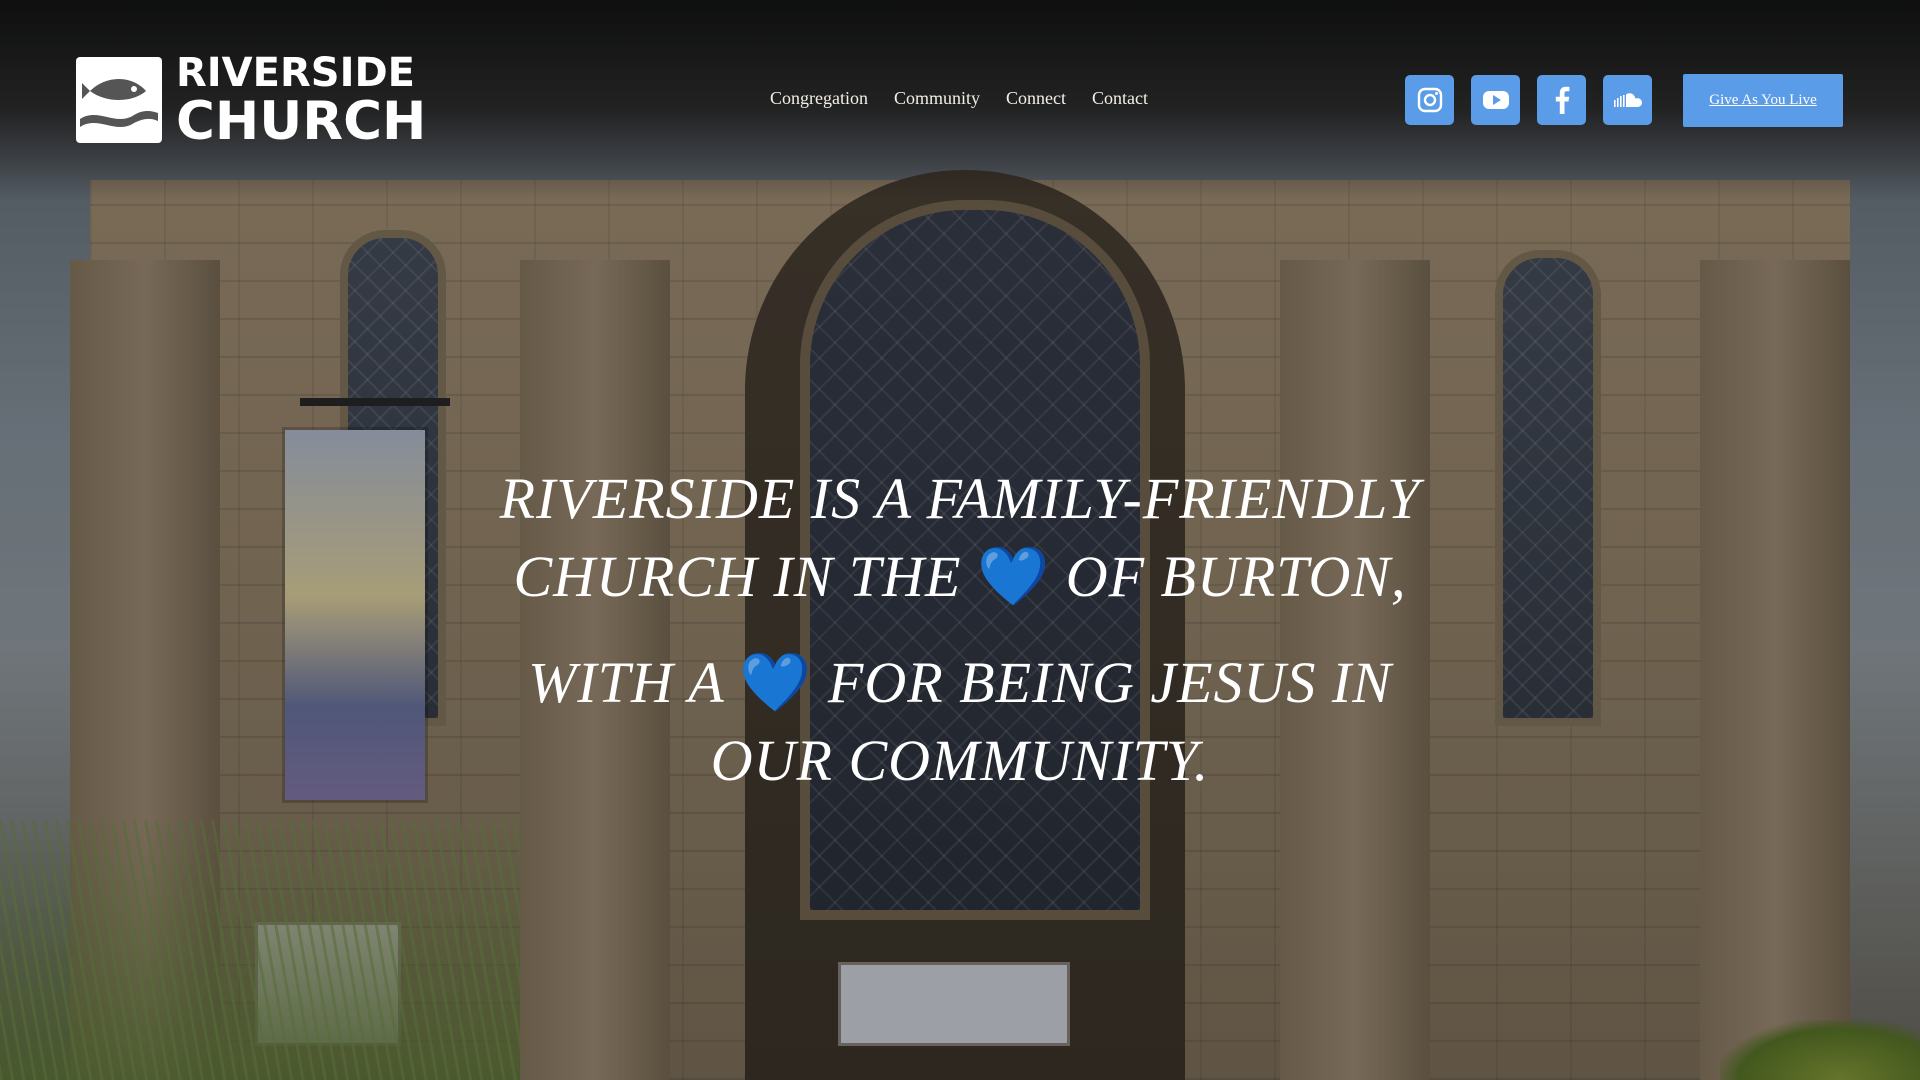 The image size is (1920, 1080). I want to click on headline-line-3a: WITH A, so click(626, 682).